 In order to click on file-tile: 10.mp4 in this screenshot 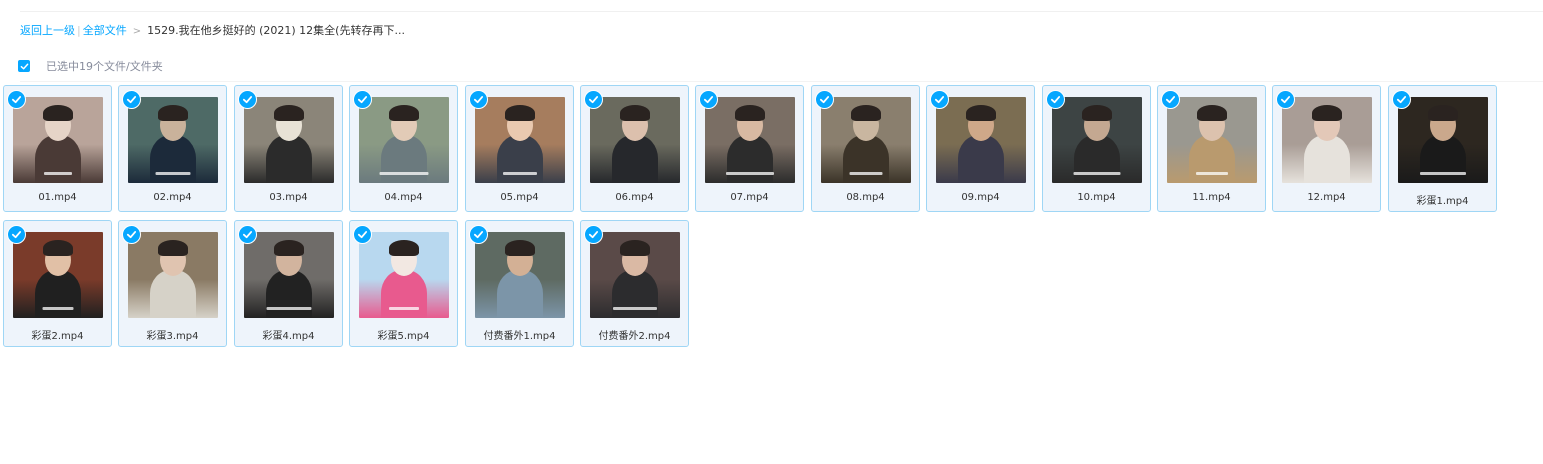, I will do `click(1096, 148)`.